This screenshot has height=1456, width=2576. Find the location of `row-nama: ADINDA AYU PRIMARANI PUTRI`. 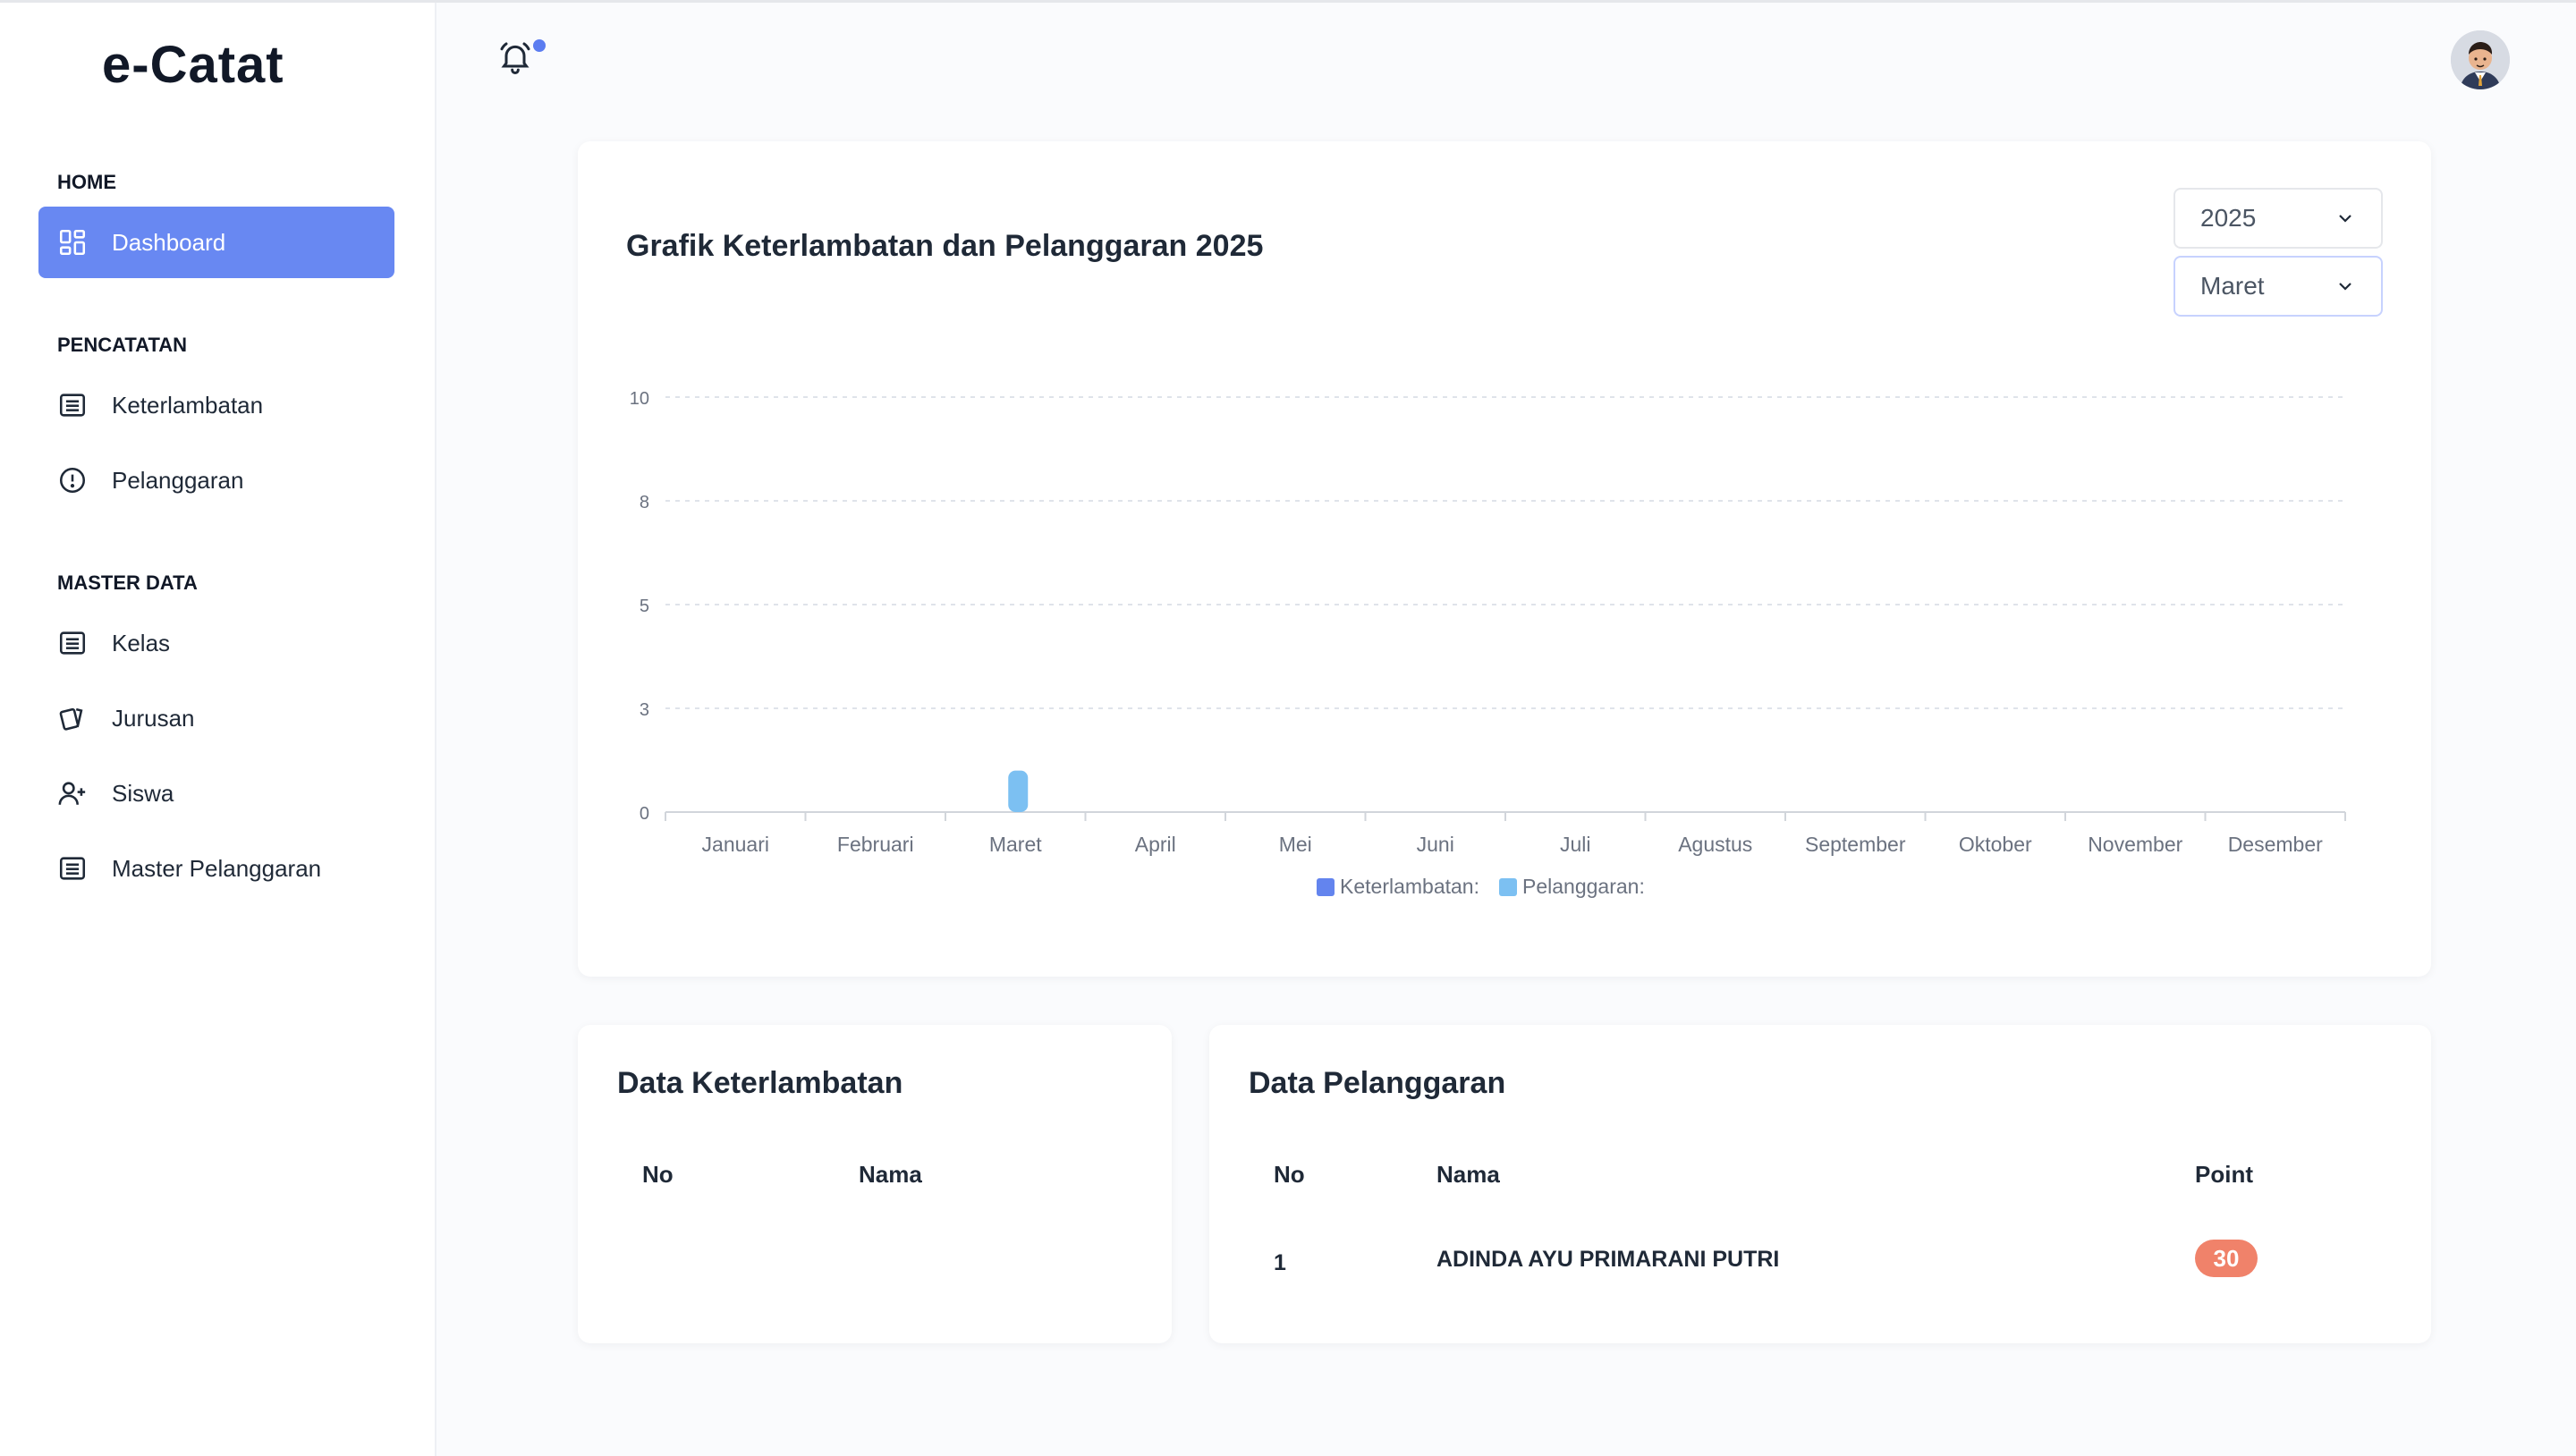

row-nama: ADINDA AYU PRIMARANI PUTRI is located at coordinates (1608, 1259).